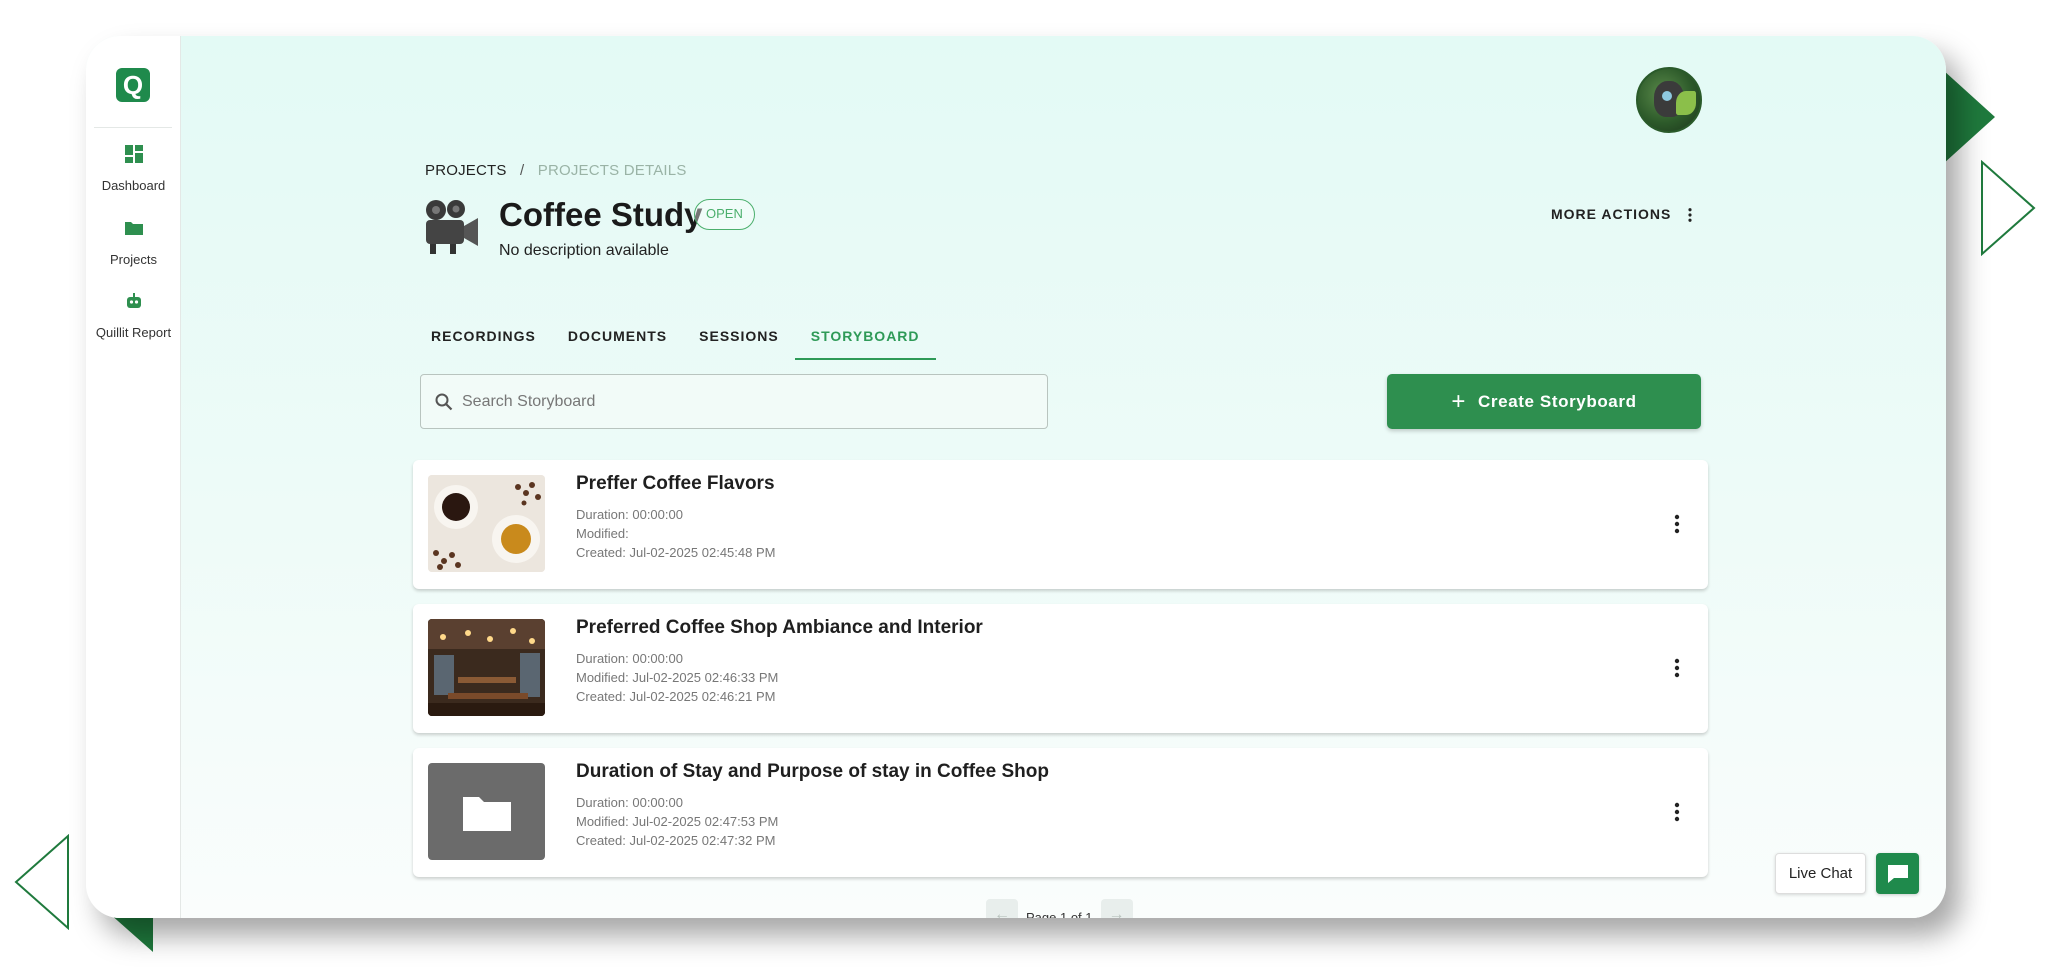  I want to click on breadcrumb-projects-link: PROJECTS, so click(466, 170).